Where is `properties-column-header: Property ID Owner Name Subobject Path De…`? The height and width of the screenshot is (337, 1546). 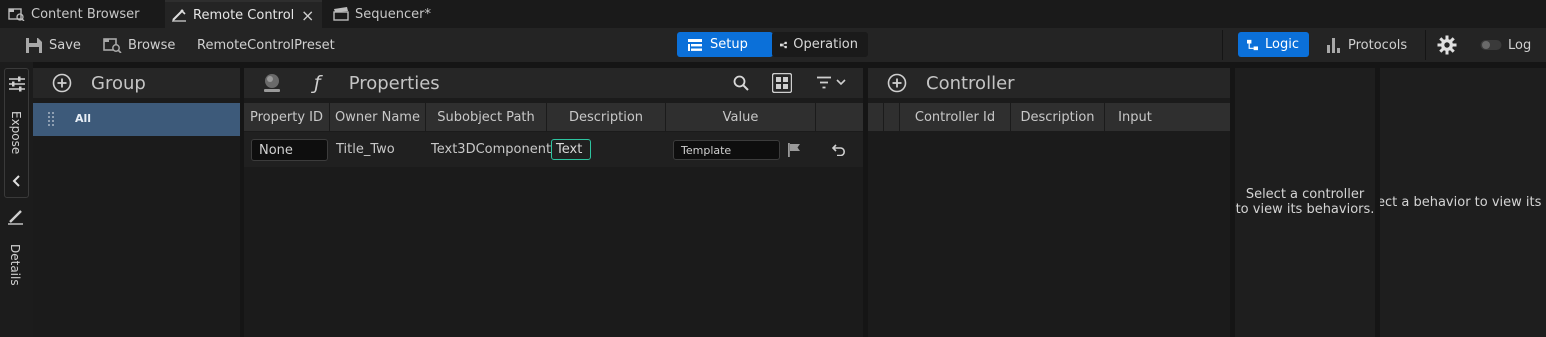
properties-column-header: Property ID Owner Name Subobject Path De… is located at coordinates (553, 117).